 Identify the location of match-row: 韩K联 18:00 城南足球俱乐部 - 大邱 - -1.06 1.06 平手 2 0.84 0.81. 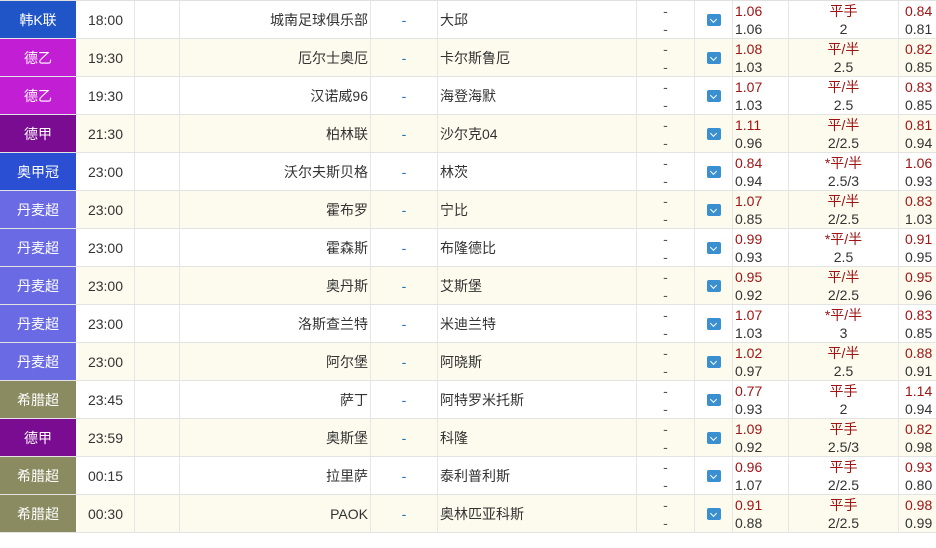
(468, 20).